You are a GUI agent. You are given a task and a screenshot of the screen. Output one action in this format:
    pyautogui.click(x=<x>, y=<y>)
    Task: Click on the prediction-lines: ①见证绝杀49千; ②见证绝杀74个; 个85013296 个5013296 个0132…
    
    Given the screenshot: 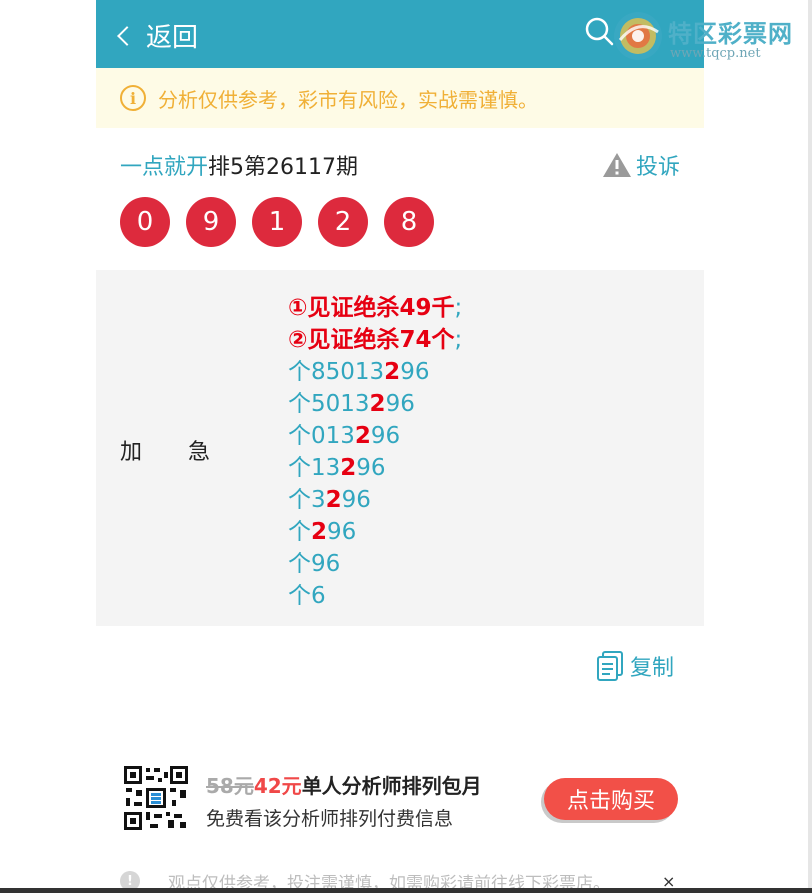 What is the action you would take?
    pyautogui.click(x=375, y=452)
    